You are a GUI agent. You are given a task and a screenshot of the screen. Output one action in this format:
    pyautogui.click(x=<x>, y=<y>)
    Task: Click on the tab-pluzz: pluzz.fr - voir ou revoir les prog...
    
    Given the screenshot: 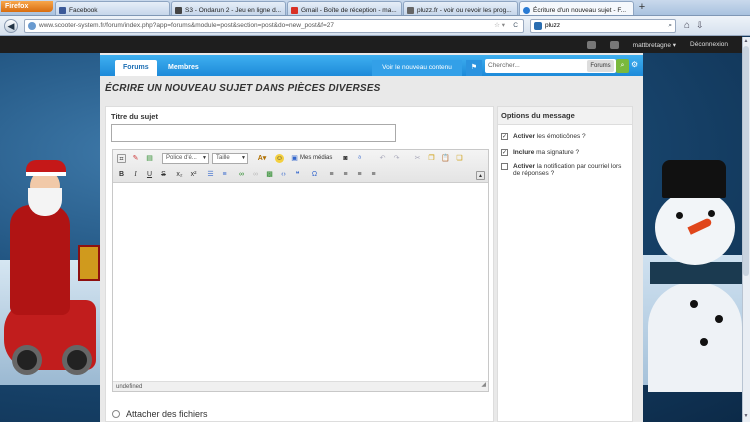 What is the action you would take?
    pyautogui.click(x=460, y=8)
    